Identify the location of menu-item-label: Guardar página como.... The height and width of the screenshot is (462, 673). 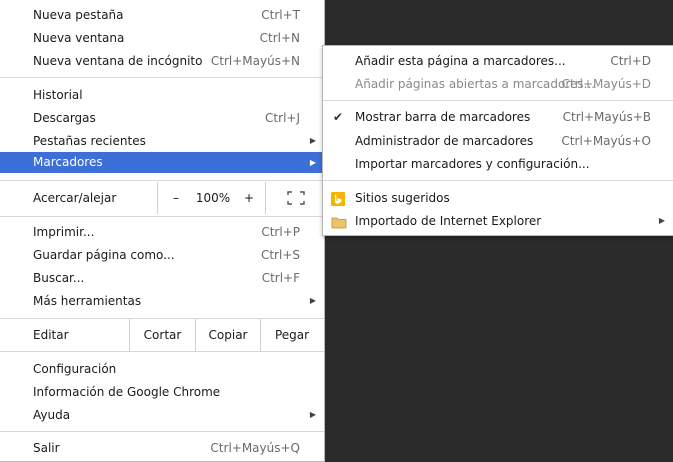
(104, 255).